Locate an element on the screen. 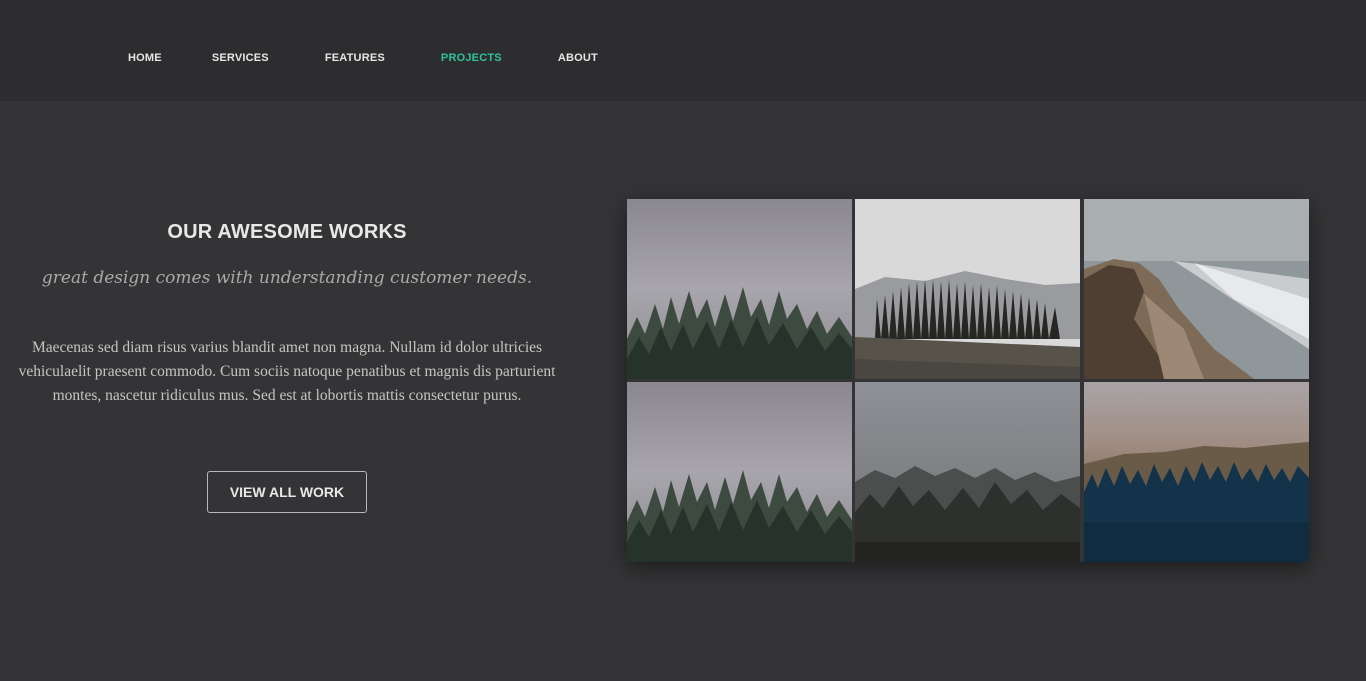 The width and height of the screenshot is (1366, 681). section-title: OUR AWESOME WORKS is located at coordinates (287, 232).